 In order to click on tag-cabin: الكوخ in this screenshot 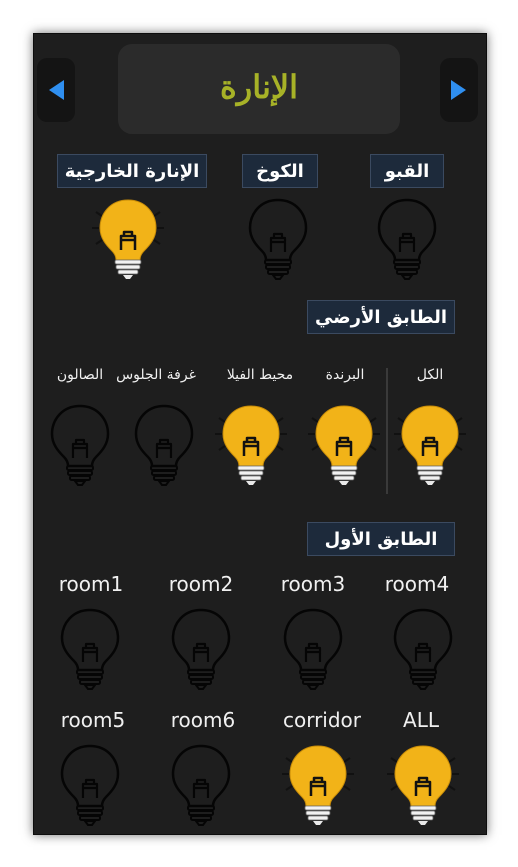, I will do `click(280, 171)`.